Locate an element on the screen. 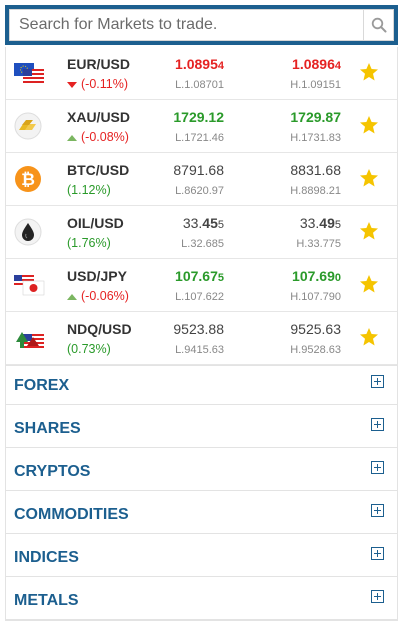  ask-price: 9525.63 is located at coordinates (315, 329).